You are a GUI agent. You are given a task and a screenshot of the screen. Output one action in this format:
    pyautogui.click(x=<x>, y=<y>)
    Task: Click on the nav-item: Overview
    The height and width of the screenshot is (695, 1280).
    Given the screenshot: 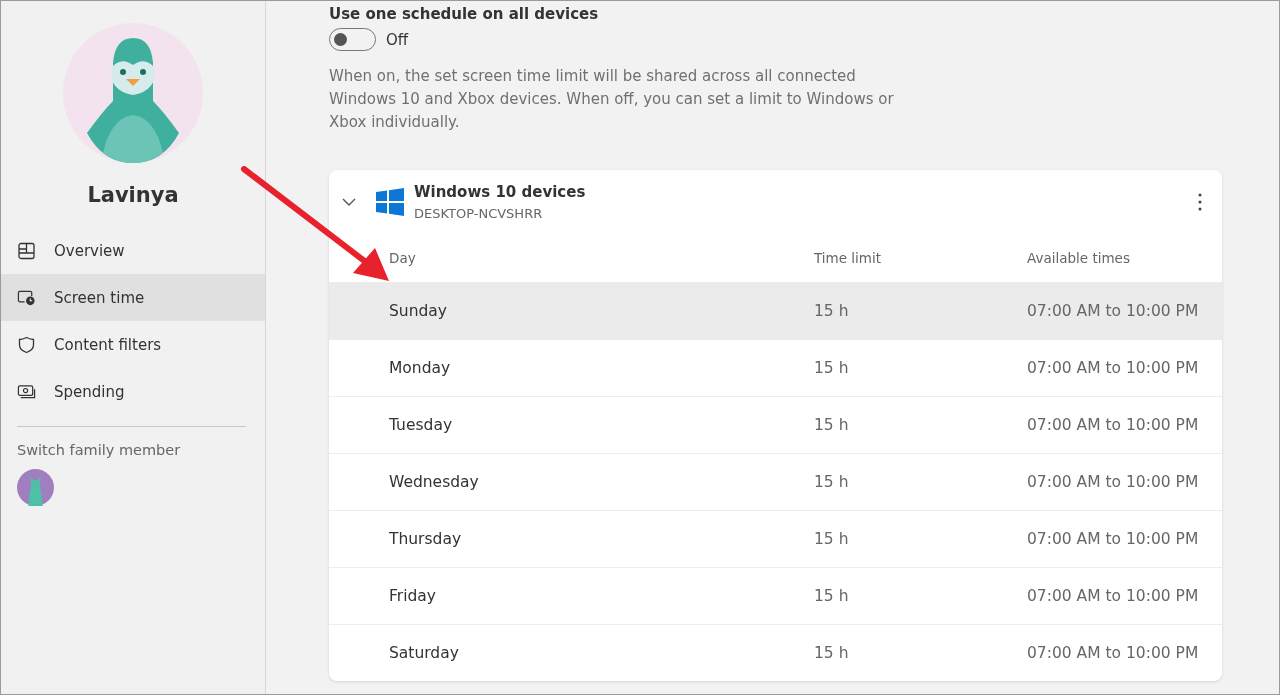 What is the action you would take?
    pyautogui.click(x=133, y=250)
    